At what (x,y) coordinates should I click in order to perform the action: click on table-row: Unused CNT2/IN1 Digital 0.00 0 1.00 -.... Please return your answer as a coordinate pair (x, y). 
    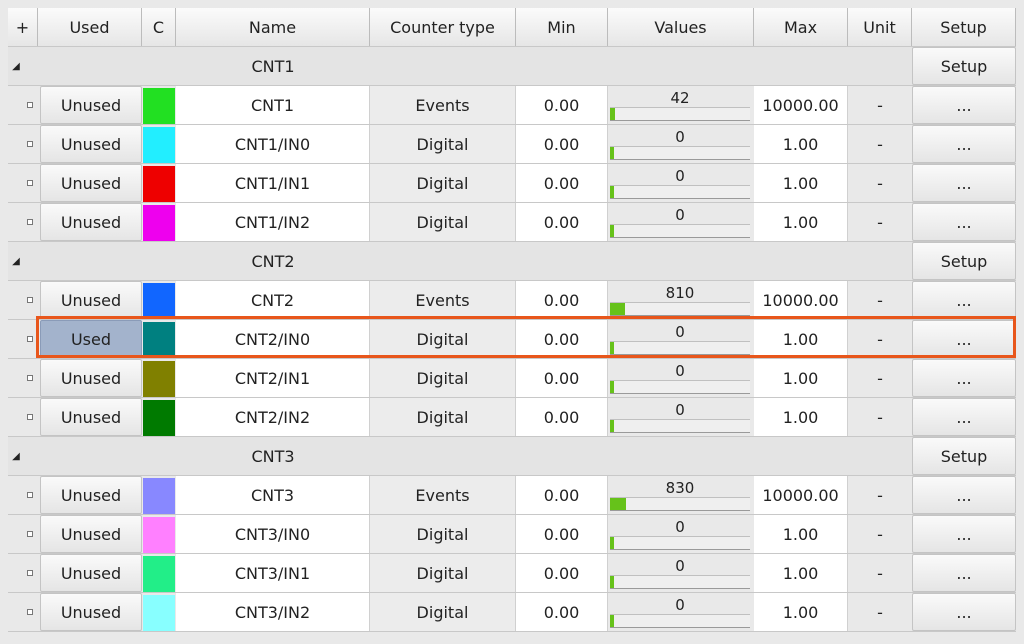
    Looking at the image, I should click on (512, 378).